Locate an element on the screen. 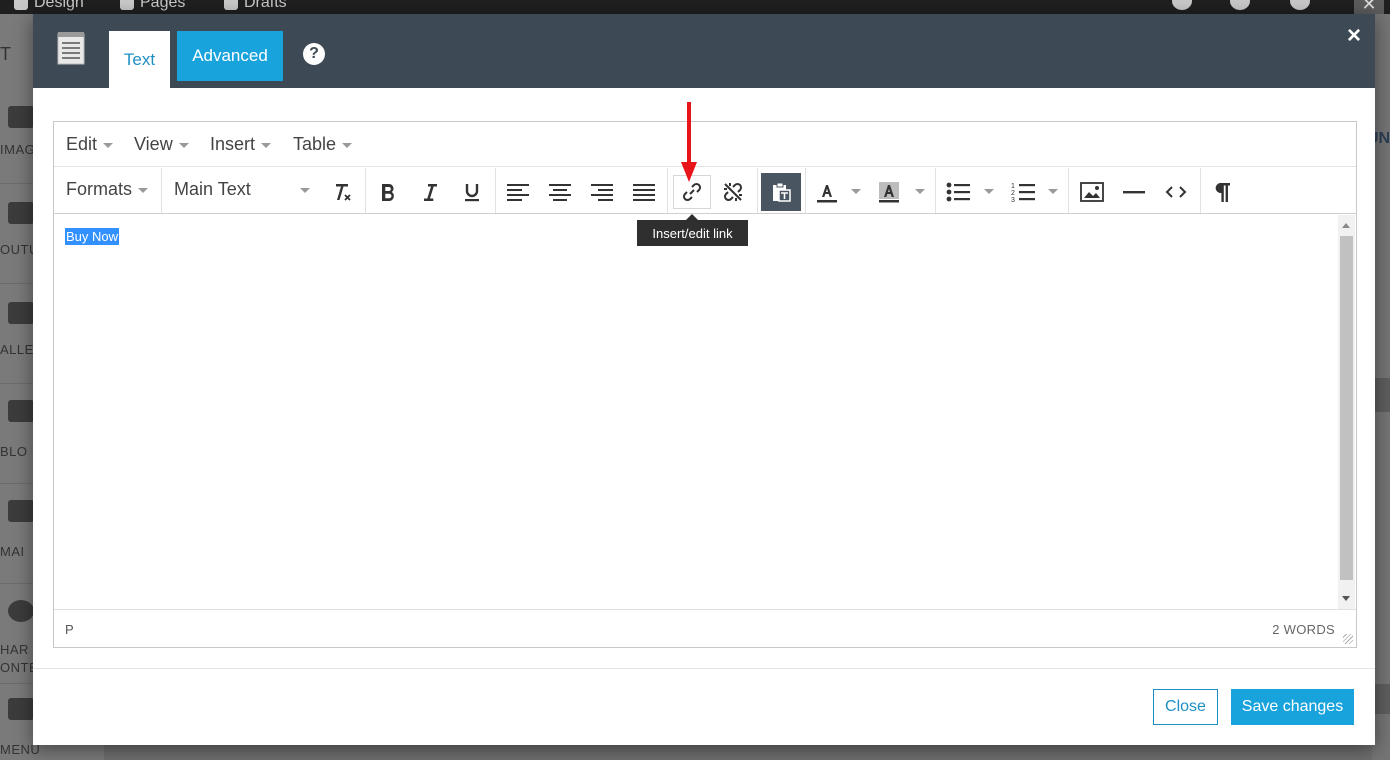 This screenshot has width=1390, height=760. align-right-icon is located at coordinates (602, 192).